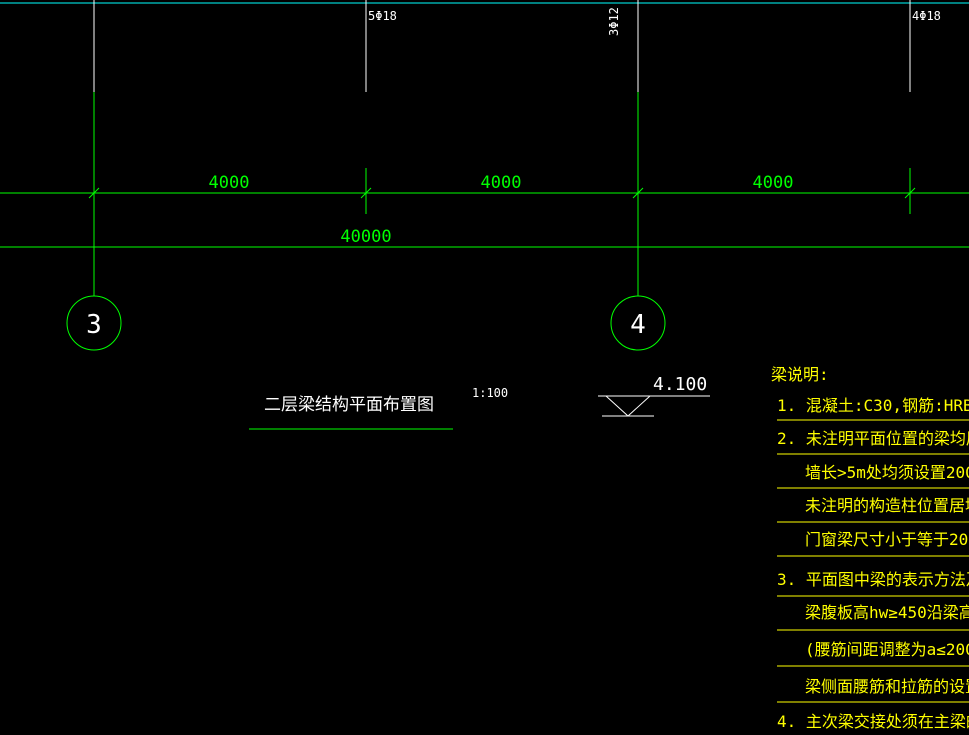 This screenshot has width=969, height=735. Describe the element at coordinates (887, 649) in the screenshot. I see `note-line-8: (腰筋间距调整为a≤200)。` at that location.